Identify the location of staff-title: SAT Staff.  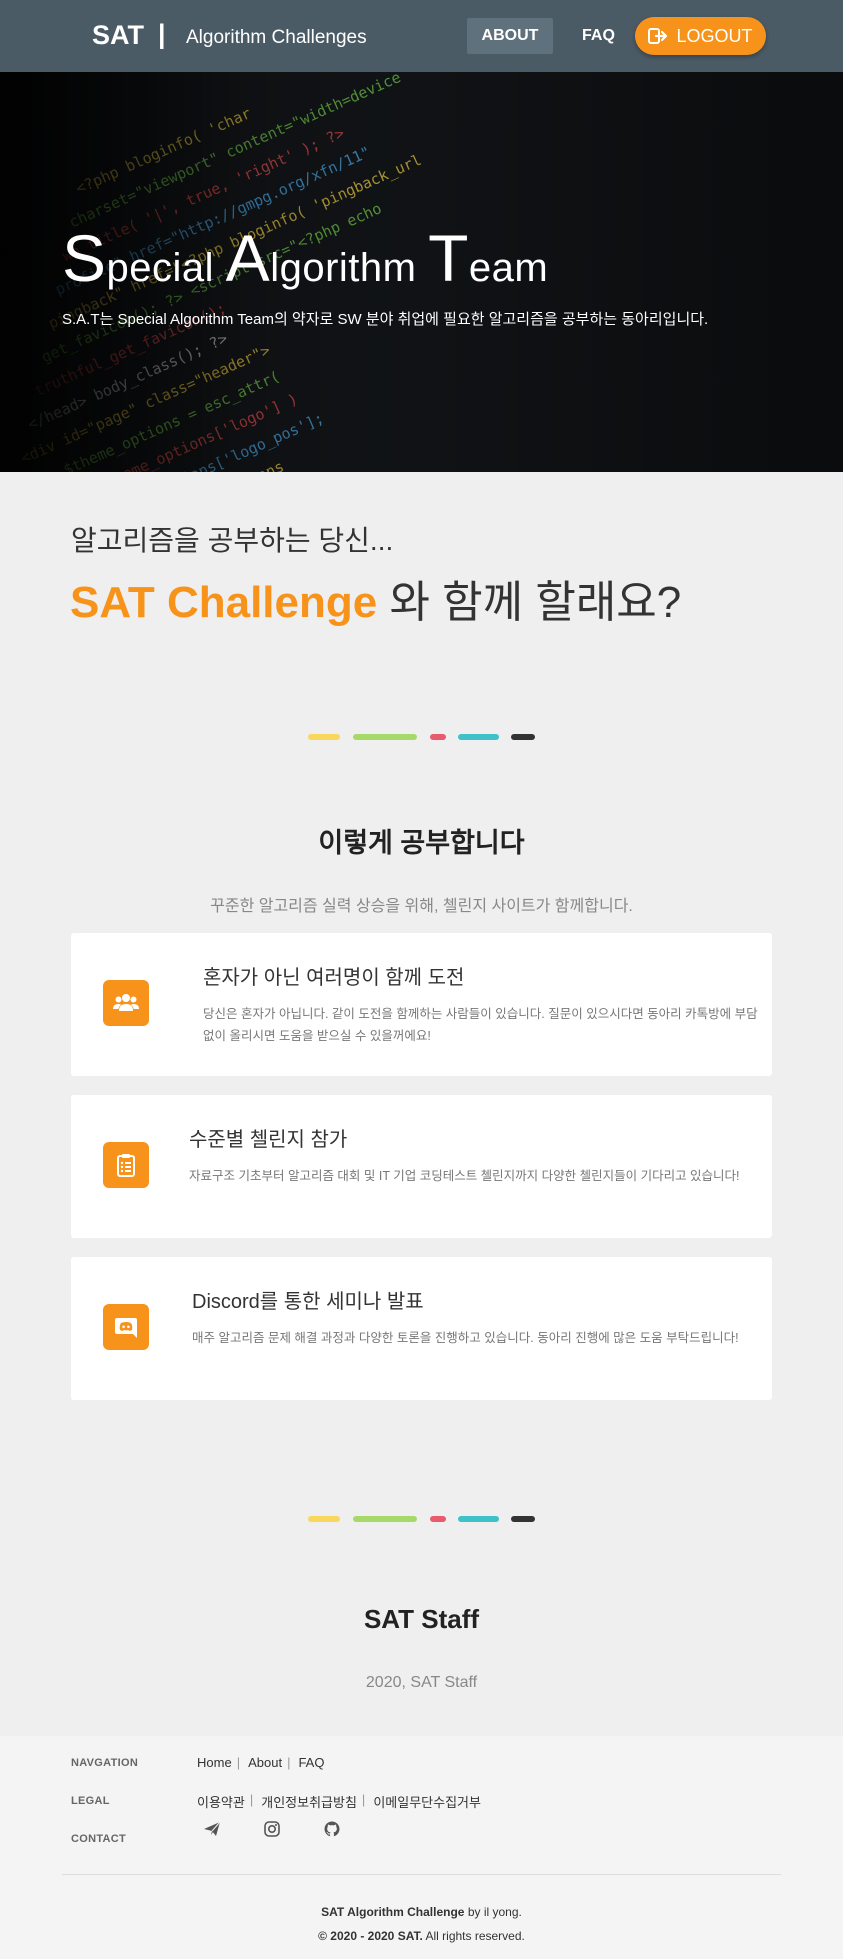
(421, 1619).